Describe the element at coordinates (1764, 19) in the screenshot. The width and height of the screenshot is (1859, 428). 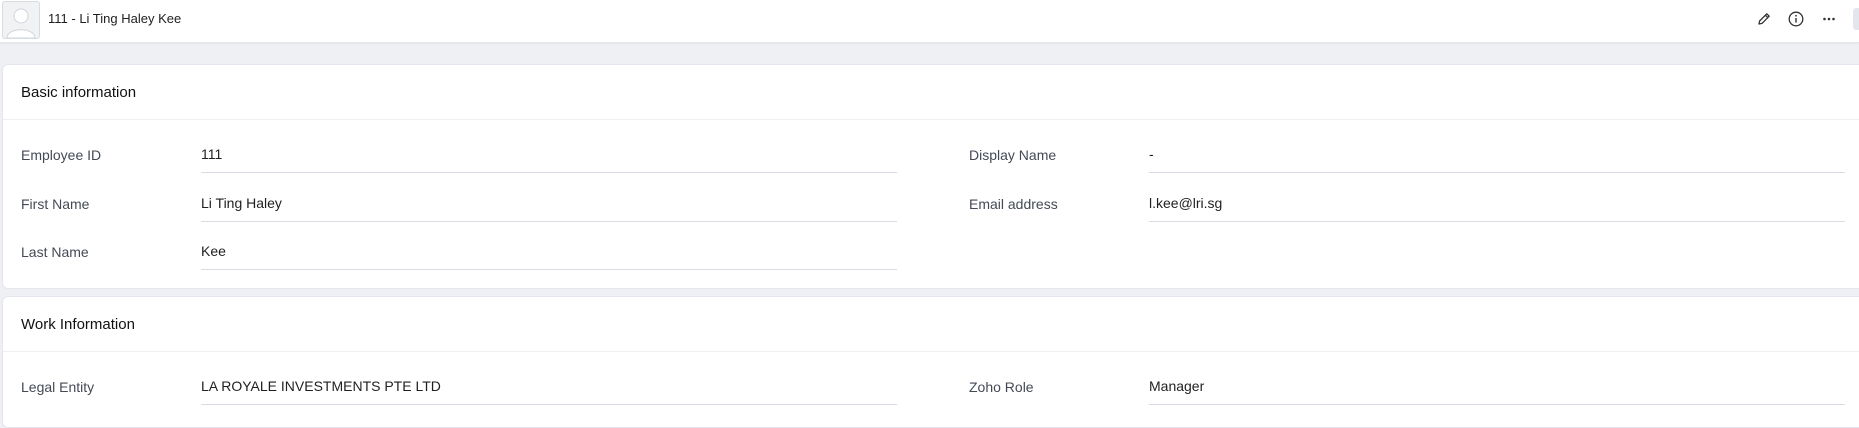
I see `edit-icon` at that location.